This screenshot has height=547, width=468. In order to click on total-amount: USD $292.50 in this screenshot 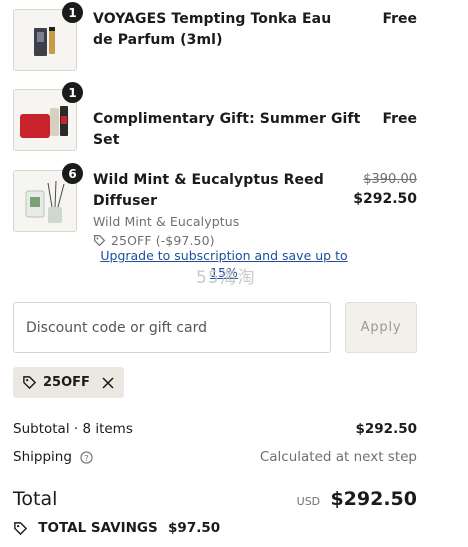, I will do `click(357, 500)`.